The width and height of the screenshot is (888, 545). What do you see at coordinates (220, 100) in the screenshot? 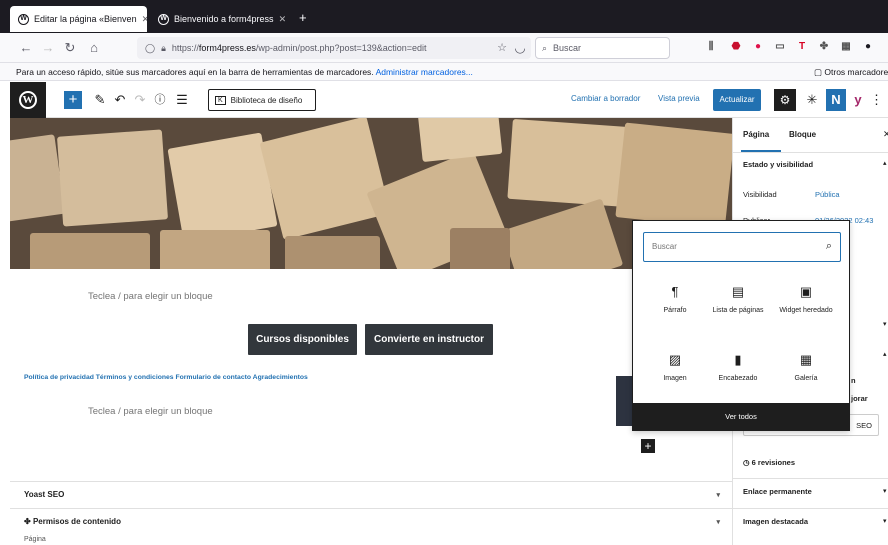
I see `library-icon: K` at bounding box center [220, 100].